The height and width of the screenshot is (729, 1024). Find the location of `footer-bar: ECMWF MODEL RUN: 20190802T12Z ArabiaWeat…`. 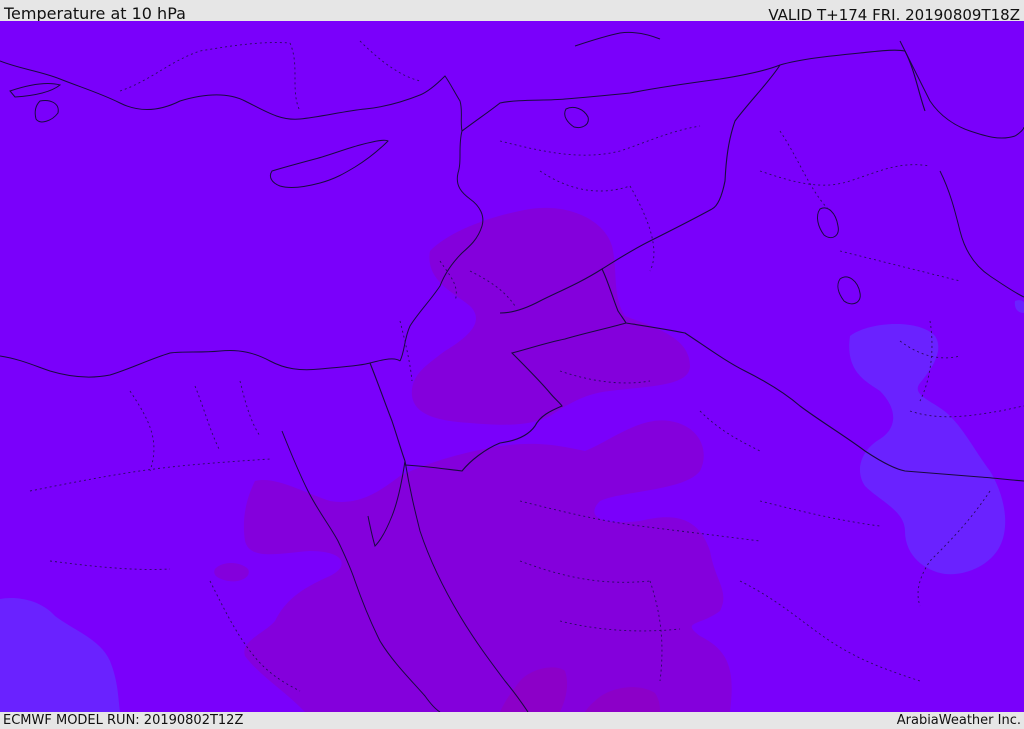

footer-bar: ECMWF MODEL RUN: 20190802T12Z ArabiaWeat… is located at coordinates (512, 720).